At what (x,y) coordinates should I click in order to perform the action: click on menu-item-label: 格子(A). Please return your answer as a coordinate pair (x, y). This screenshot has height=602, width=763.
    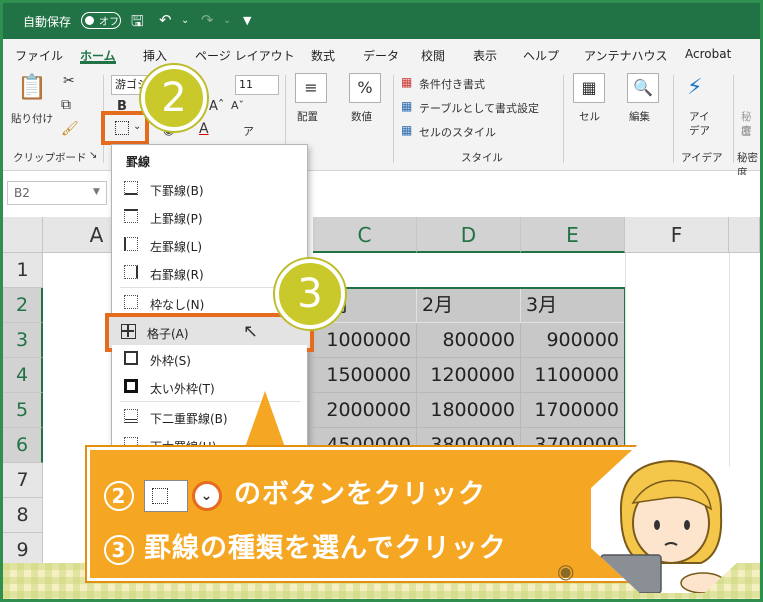
    Looking at the image, I should click on (168, 334).